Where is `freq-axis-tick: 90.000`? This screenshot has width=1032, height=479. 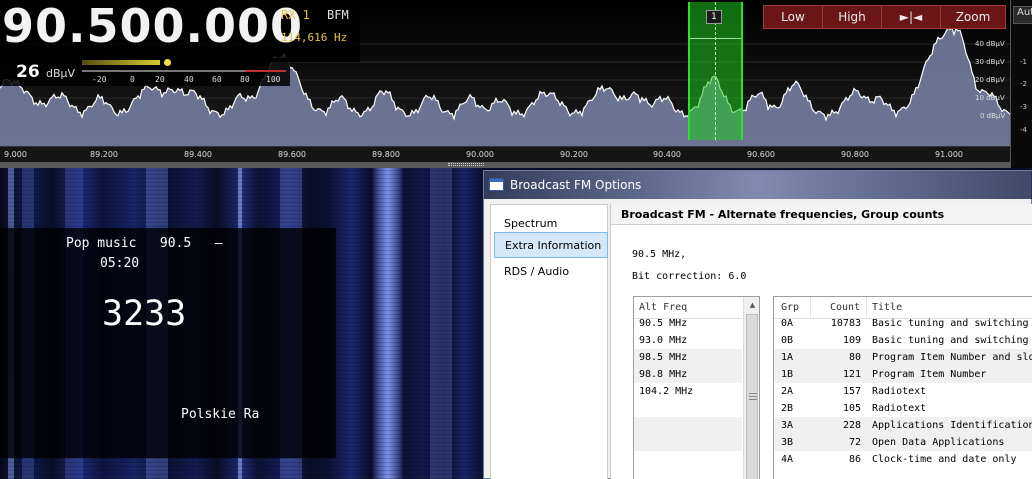 freq-axis-tick: 90.000 is located at coordinates (480, 154).